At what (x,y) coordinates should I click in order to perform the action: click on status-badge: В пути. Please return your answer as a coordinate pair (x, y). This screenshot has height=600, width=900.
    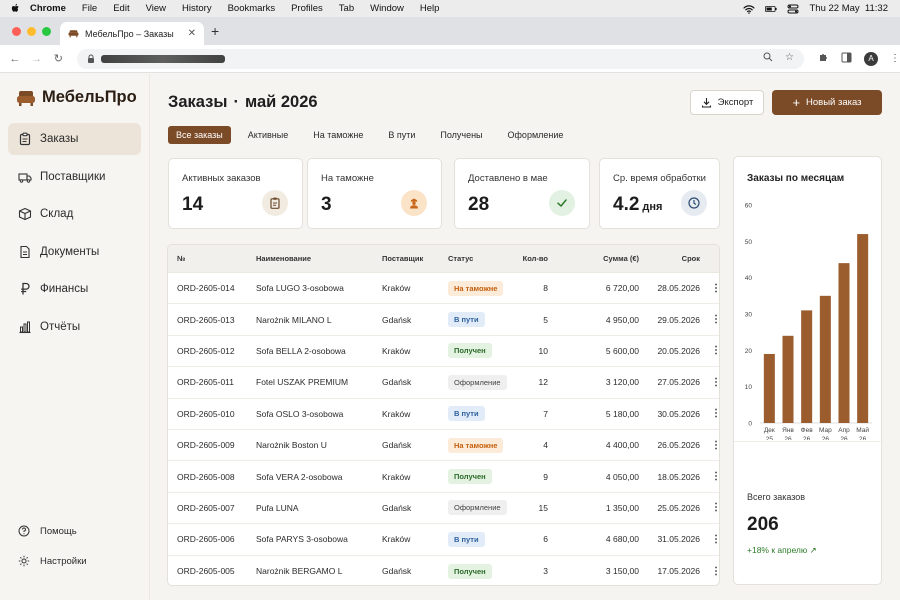
    Looking at the image, I should click on (466, 414).